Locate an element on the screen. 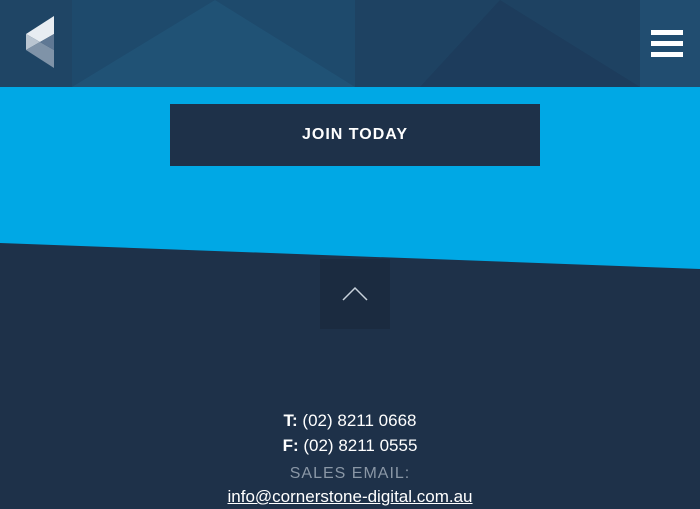 This screenshot has height=509, width=700. fax-line: F: (02) 8211 0555 is located at coordinates (350, 445).